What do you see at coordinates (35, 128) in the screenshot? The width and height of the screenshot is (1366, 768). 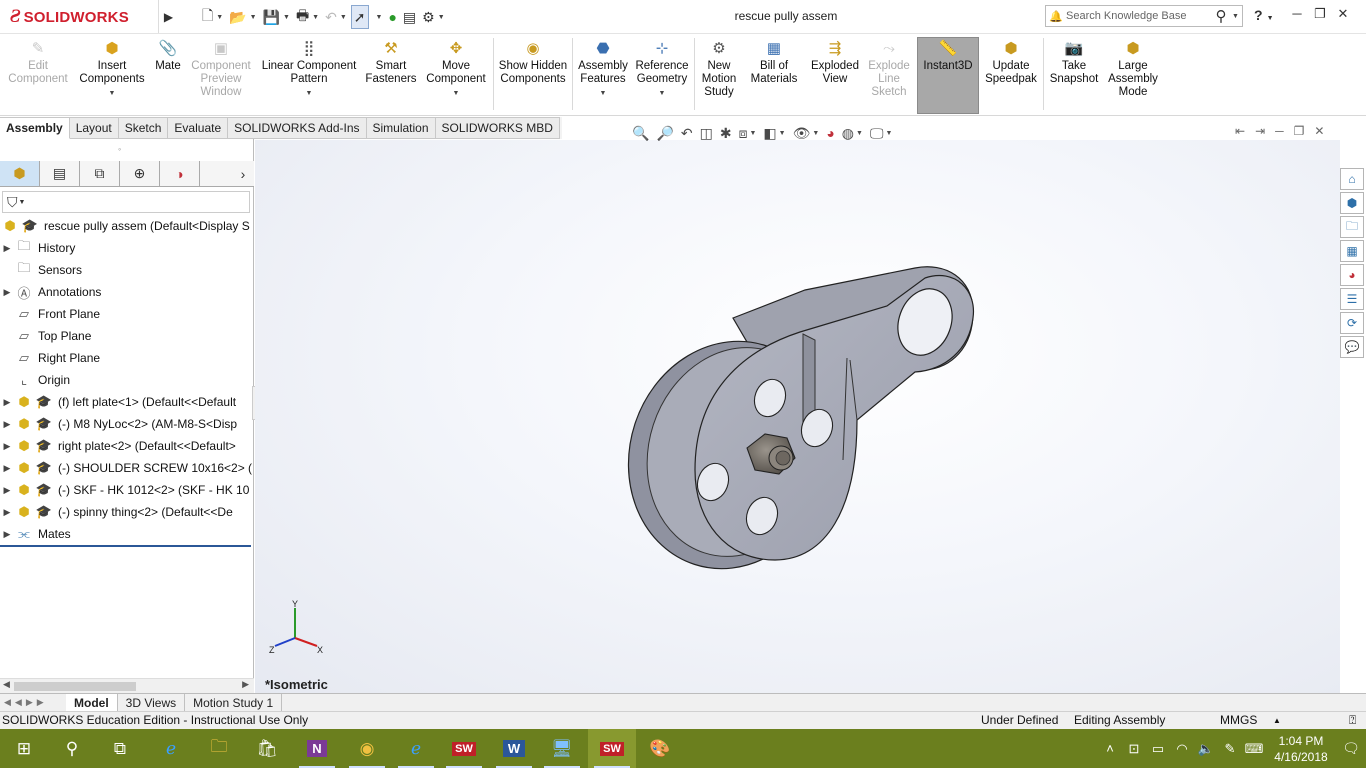 I see `tab-assembly: Assembly` at bounding box center [35, 128].